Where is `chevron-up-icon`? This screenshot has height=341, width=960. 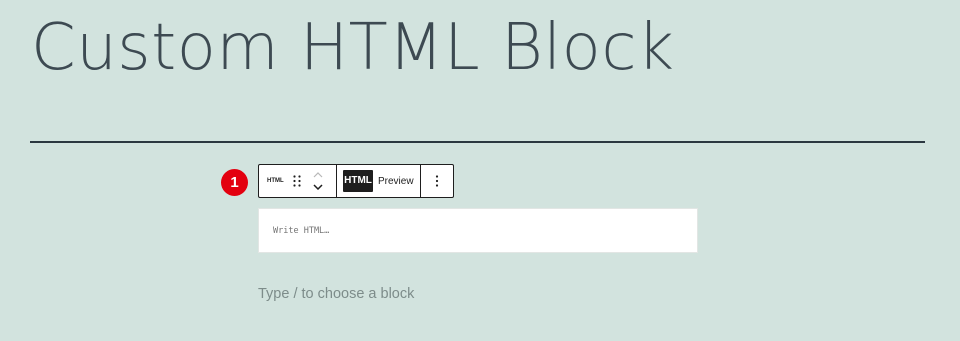 chevron-up-icon is located at coordinates (318, 175).